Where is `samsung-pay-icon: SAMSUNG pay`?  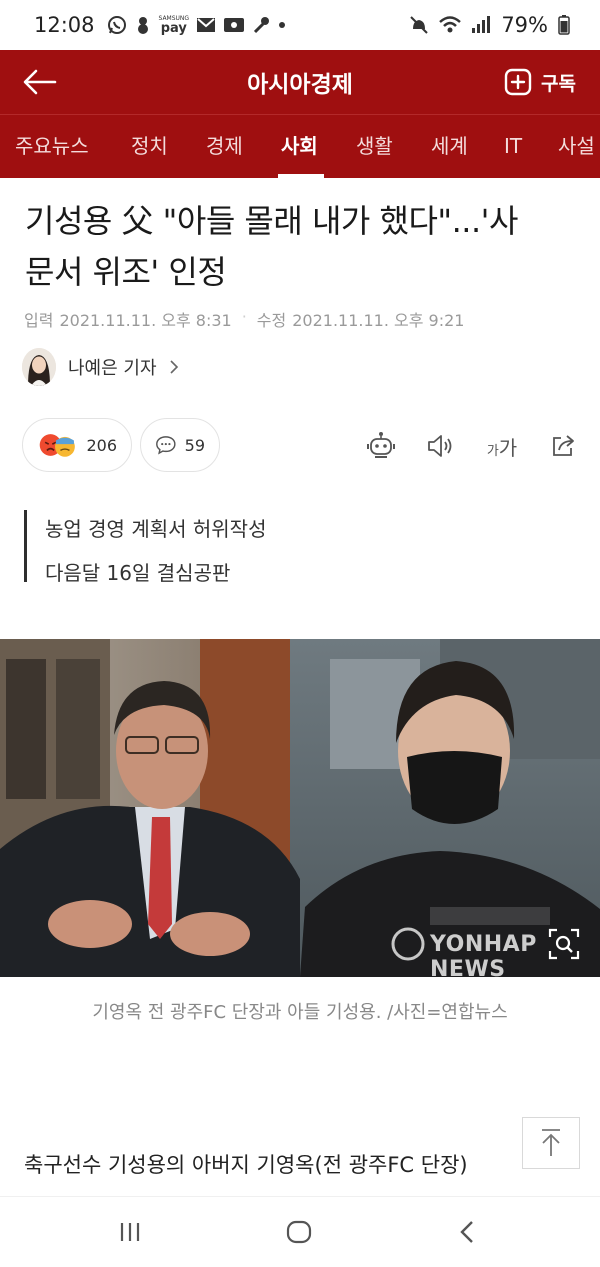 samsung-pay-icon: SAMSUNG pay is located at coordinates (174, 25).